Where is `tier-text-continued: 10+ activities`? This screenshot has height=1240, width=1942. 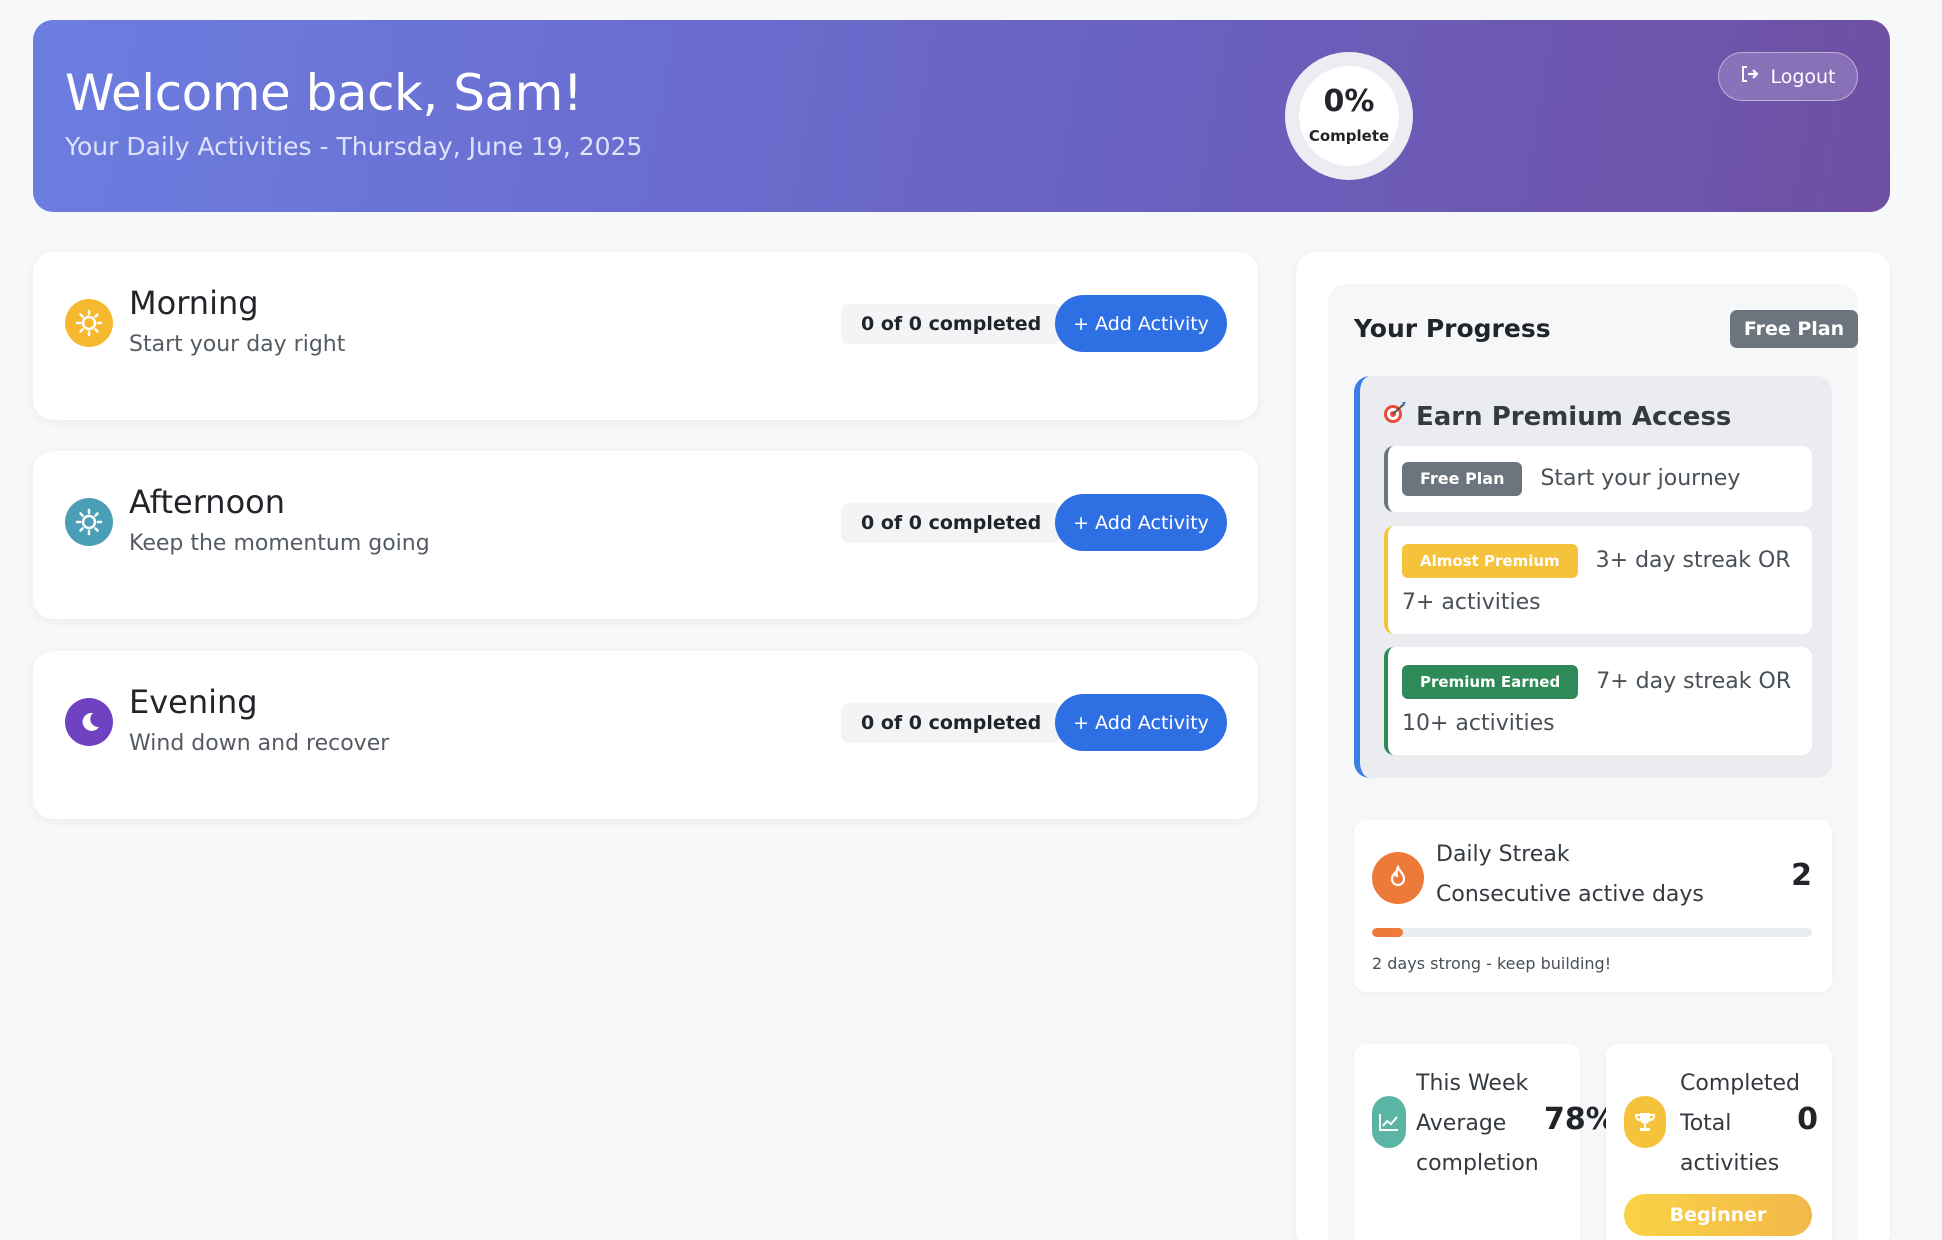 tier-text-continued: 10+ activities is located at coordinates (1478, 723).